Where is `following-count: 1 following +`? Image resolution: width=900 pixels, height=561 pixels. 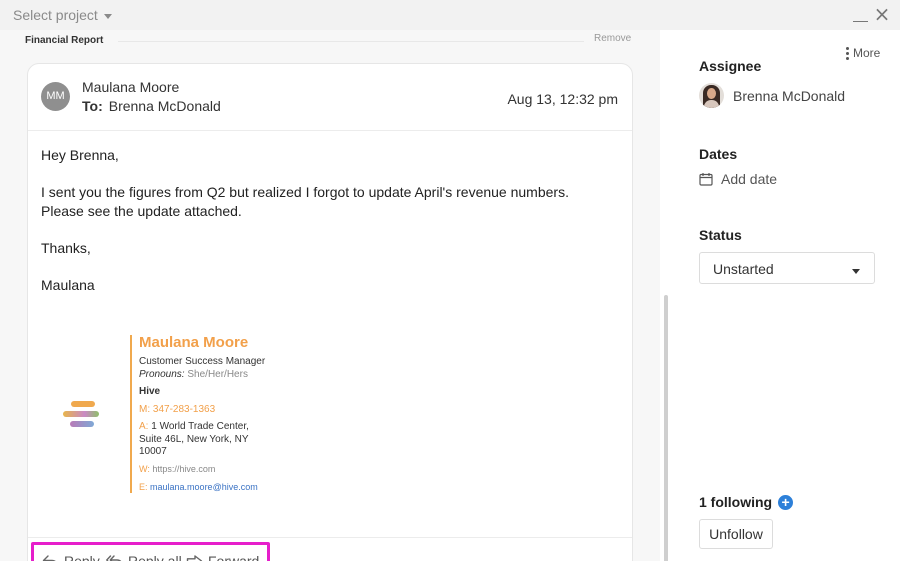 following-count: 1 following + is located at coordinates (746, 502).